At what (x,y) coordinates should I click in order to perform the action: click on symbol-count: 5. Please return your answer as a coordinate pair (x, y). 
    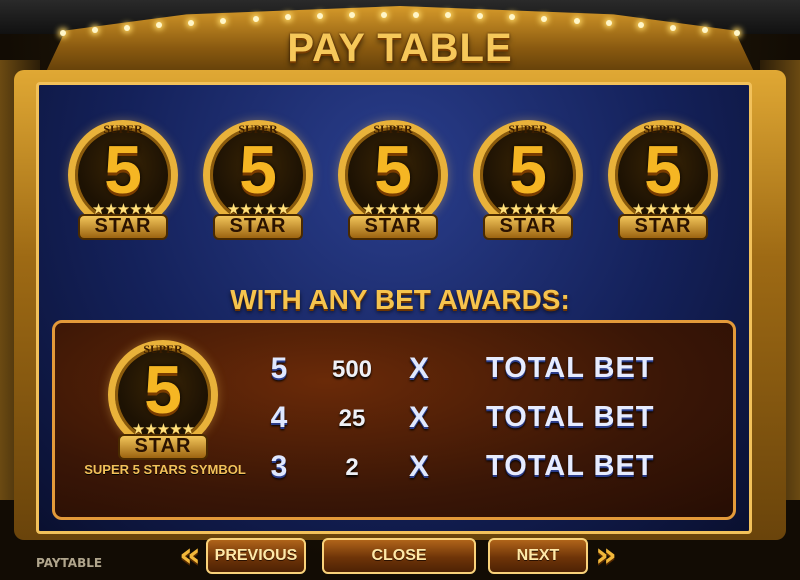
    Looking at the image, I should click on (279, 368).